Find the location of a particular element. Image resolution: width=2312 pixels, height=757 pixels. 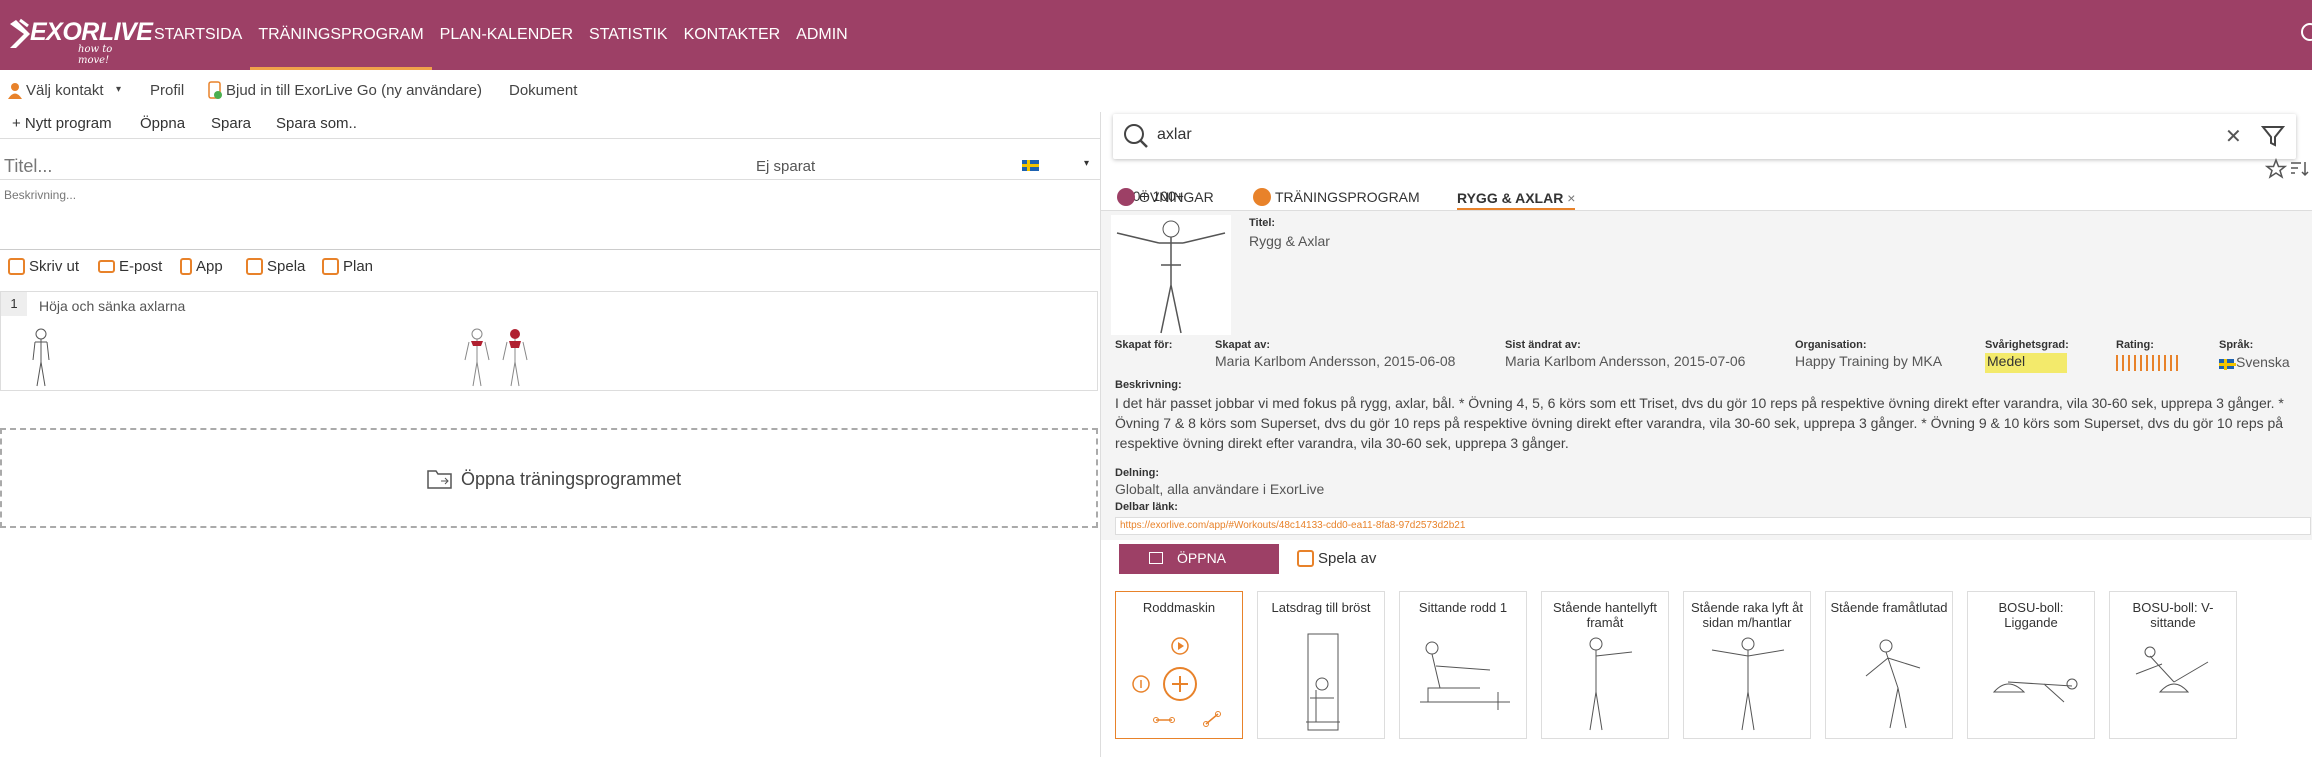

documents-link: Dokument is located at coordinates (543, 90).